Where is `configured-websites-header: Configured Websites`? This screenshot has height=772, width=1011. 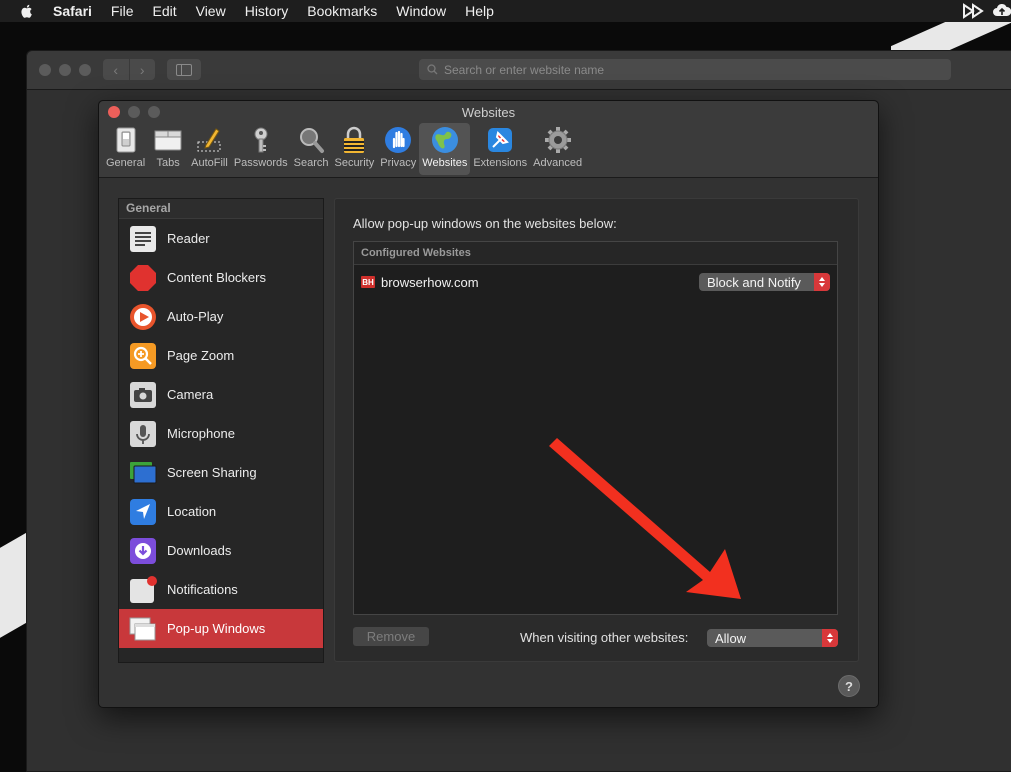 configured-websites-header: Configured Websites is located at coordinates (595, 253).